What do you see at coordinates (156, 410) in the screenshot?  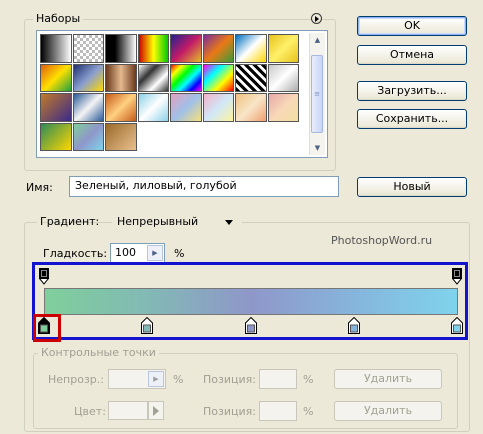 I see `color-picker-arrow-icon` at bounding box center [156, 410].